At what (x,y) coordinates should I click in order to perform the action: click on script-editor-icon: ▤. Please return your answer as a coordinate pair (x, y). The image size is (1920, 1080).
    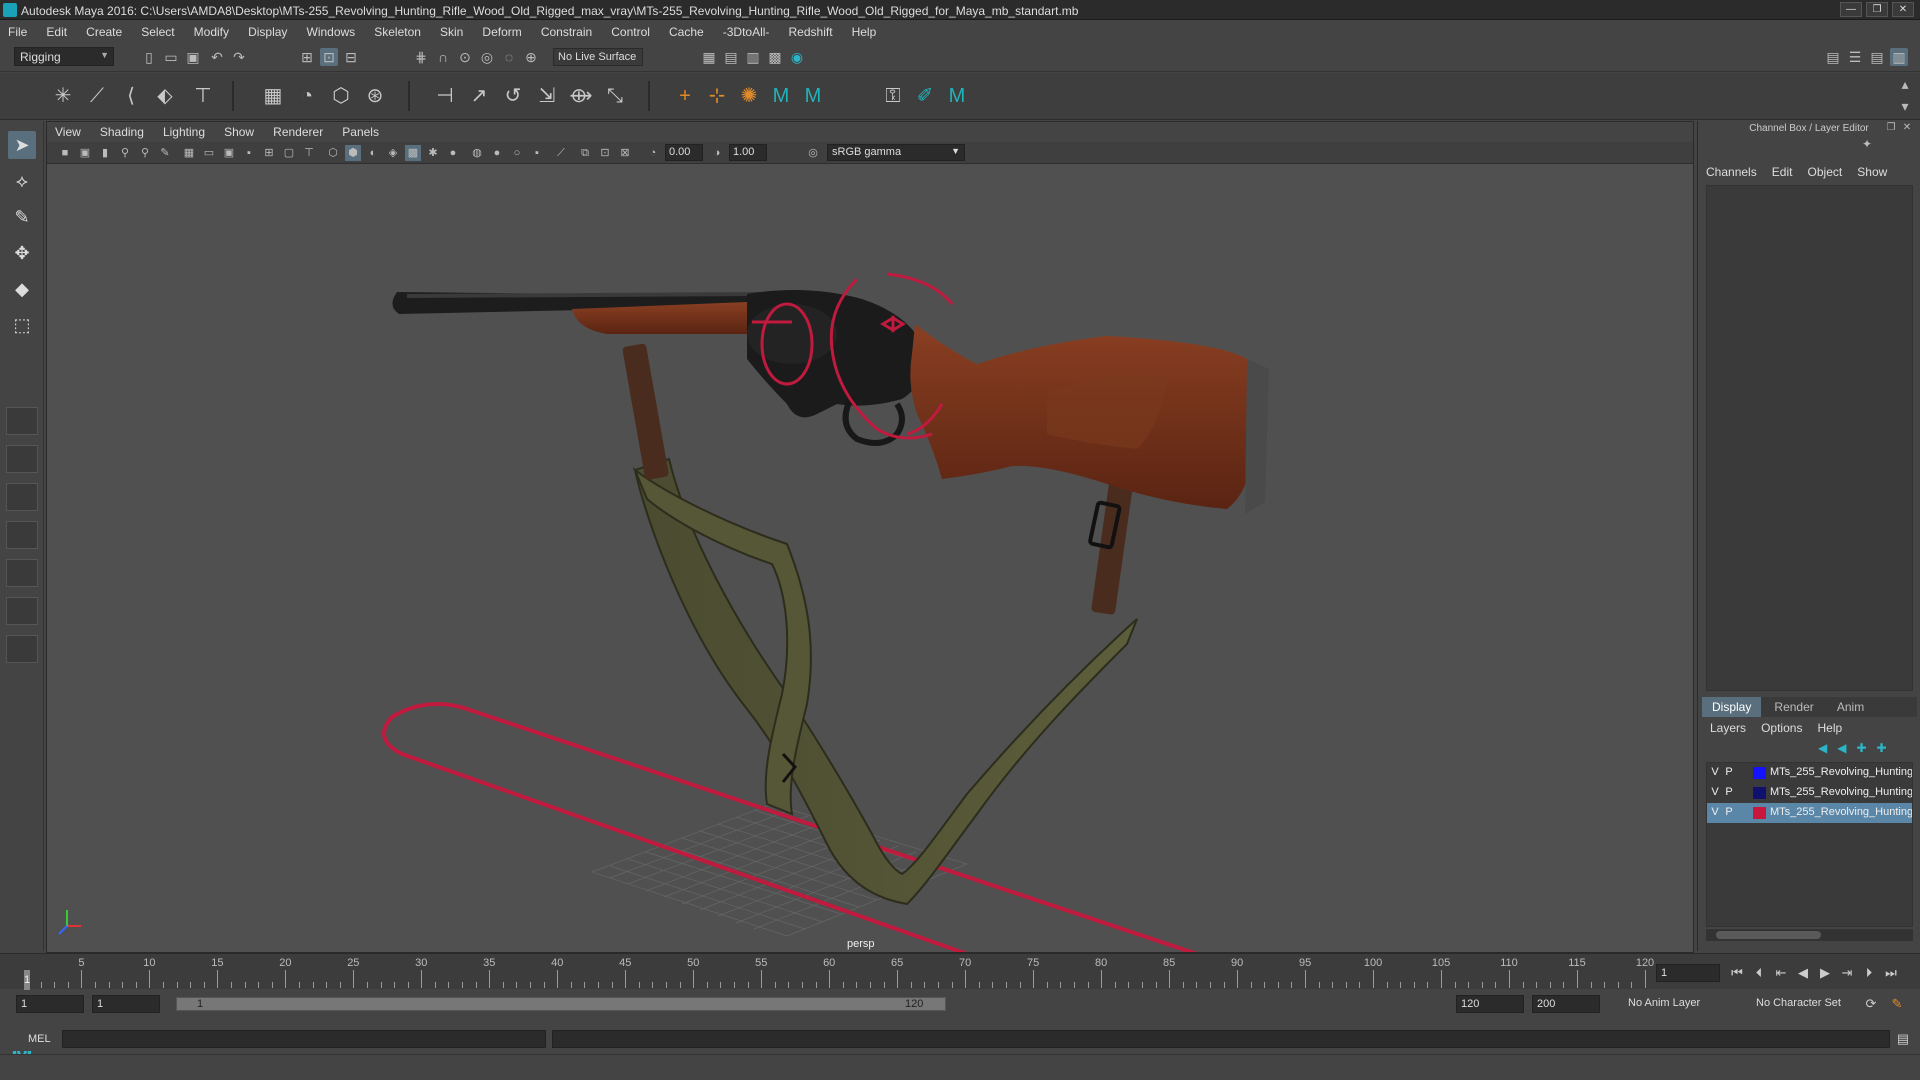
    Looking at the image, I should click on (1903, 1039).